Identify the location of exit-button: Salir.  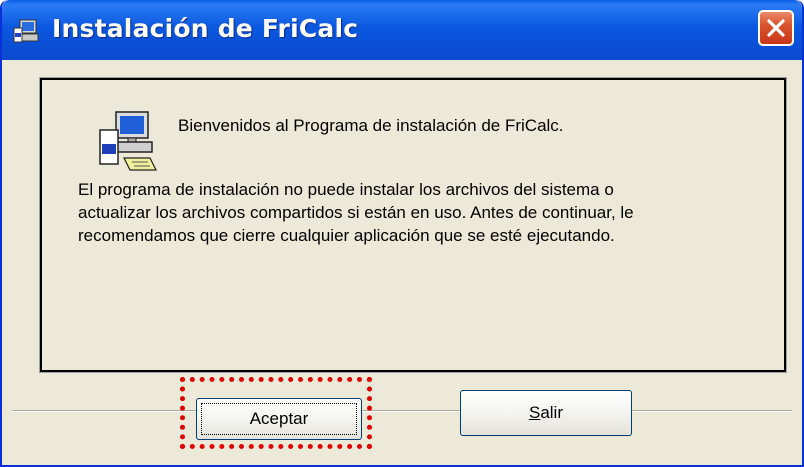
(546, 413).